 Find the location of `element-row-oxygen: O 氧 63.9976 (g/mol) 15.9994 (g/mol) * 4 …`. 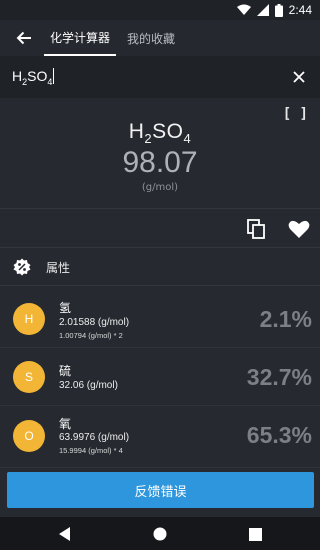

element-row-oxygen: O 氧 63.9976 (g/mol) 15.9994 (g/mol) * 4 … is located at coordinates (160, 437).